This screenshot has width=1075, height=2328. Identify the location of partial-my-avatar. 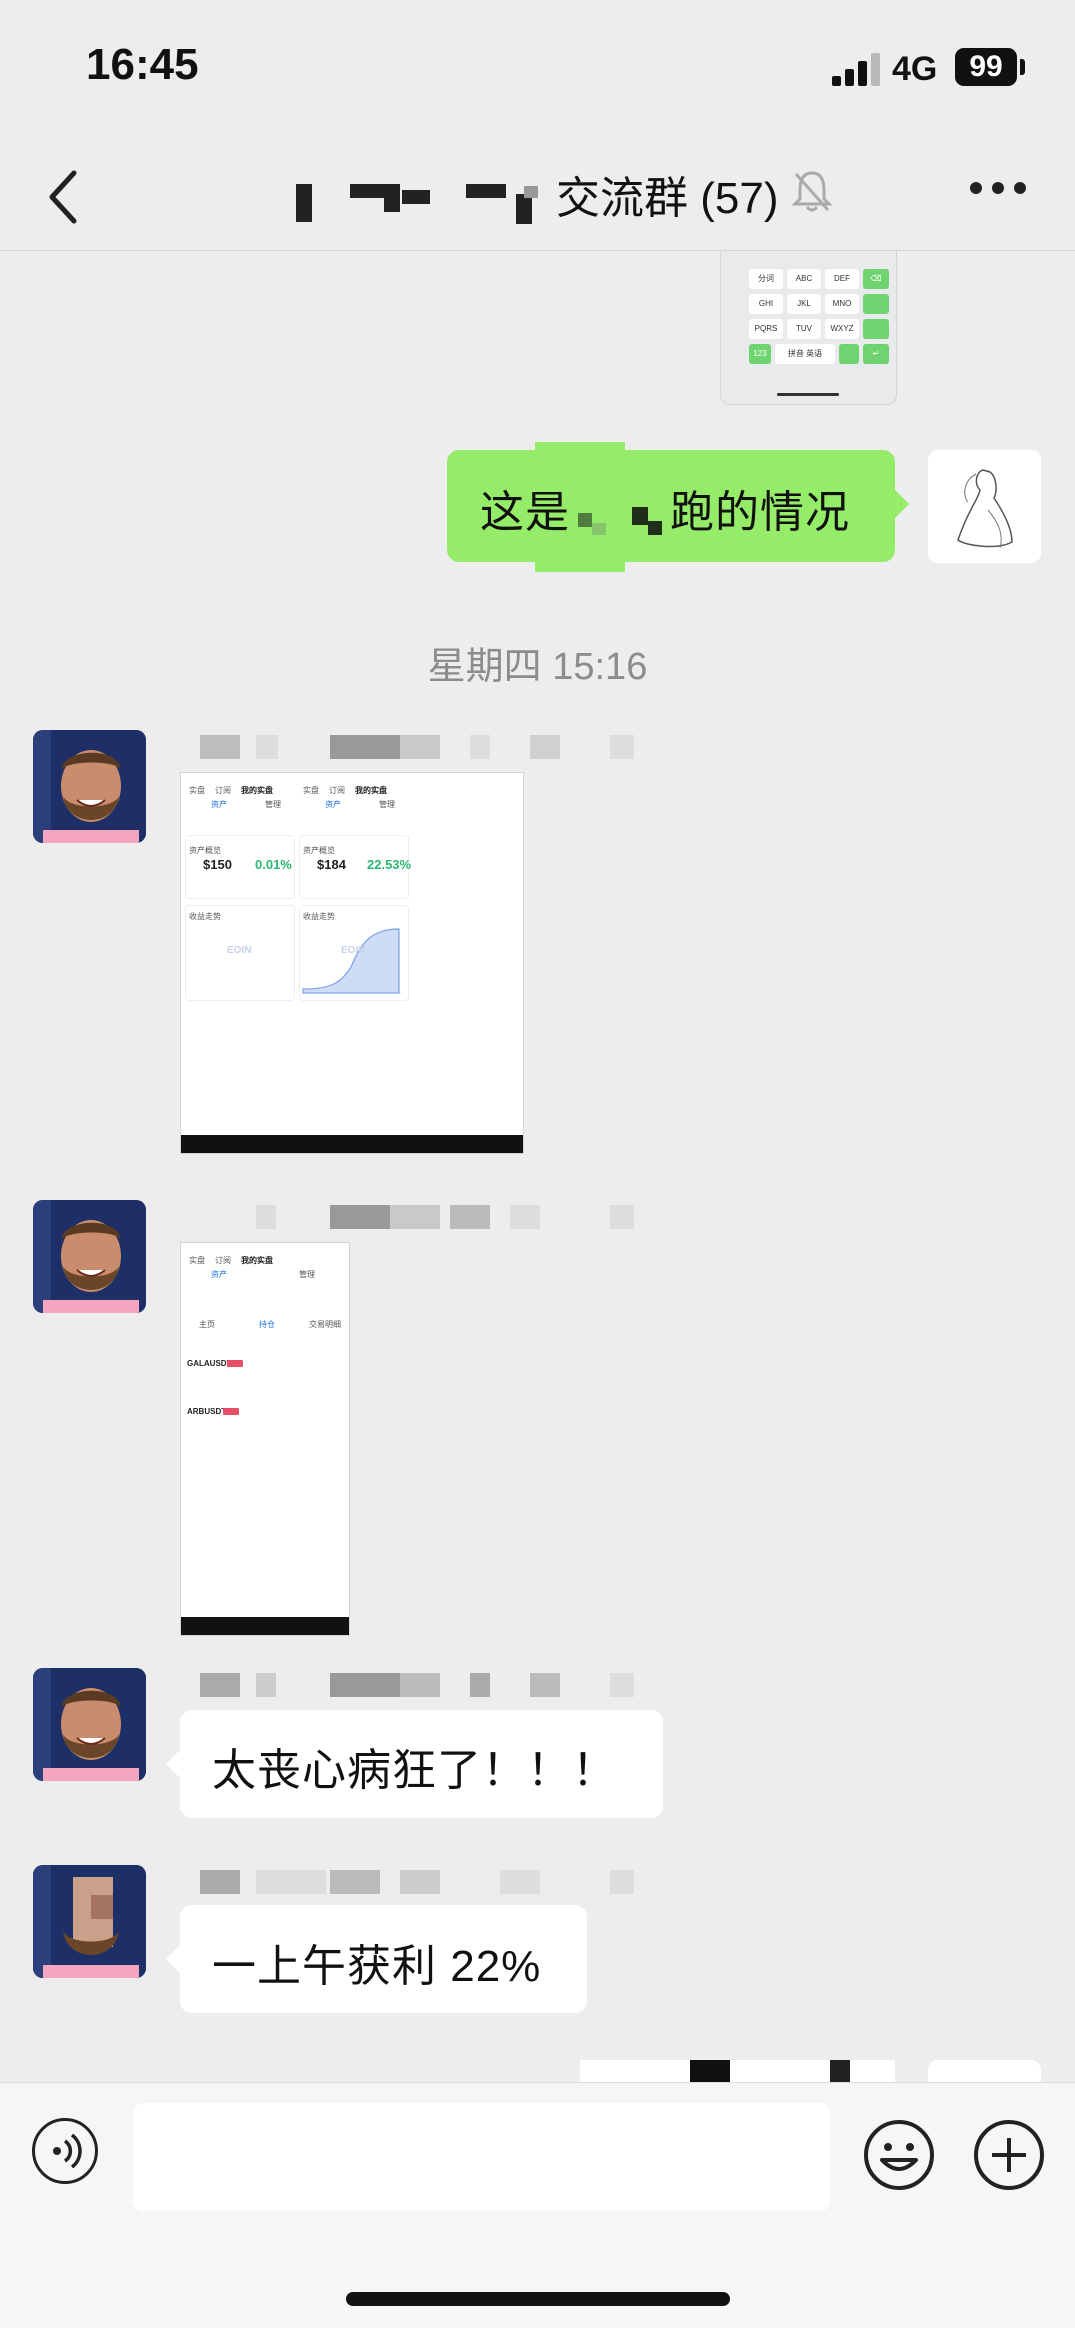
(984, 2071).